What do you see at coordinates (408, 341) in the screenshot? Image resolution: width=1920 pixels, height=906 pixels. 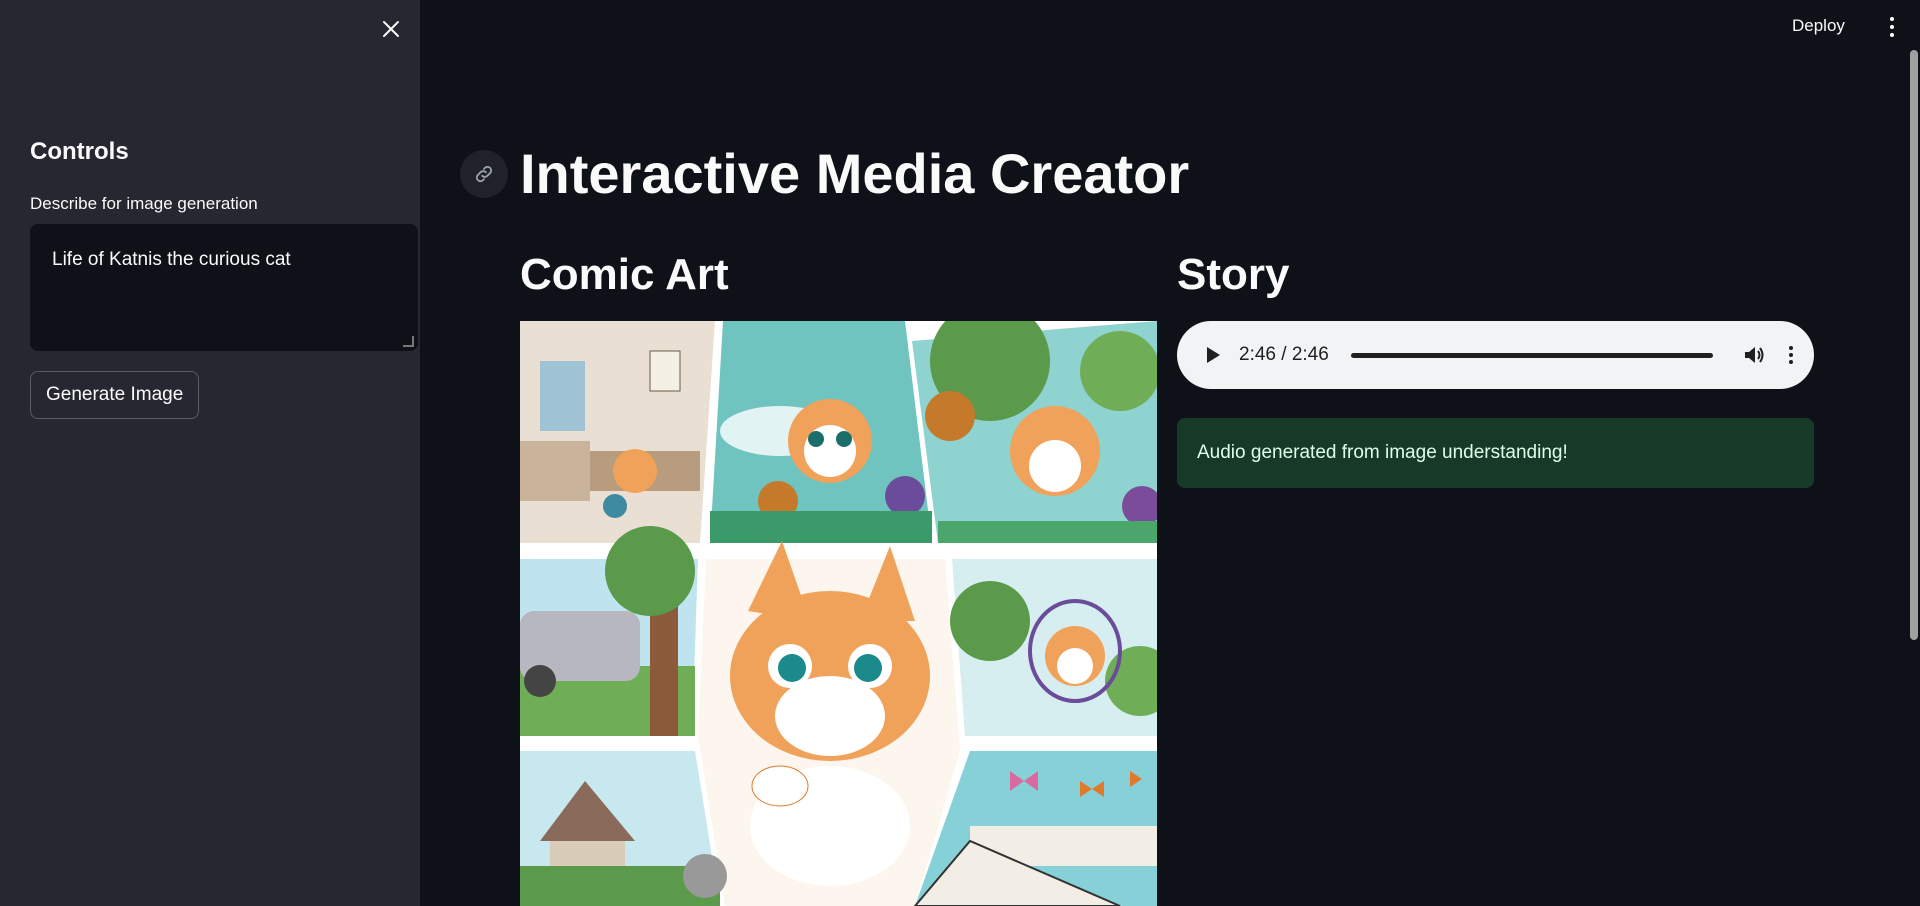 I see `resize-handle-icon` at bounding box center [408, 341].